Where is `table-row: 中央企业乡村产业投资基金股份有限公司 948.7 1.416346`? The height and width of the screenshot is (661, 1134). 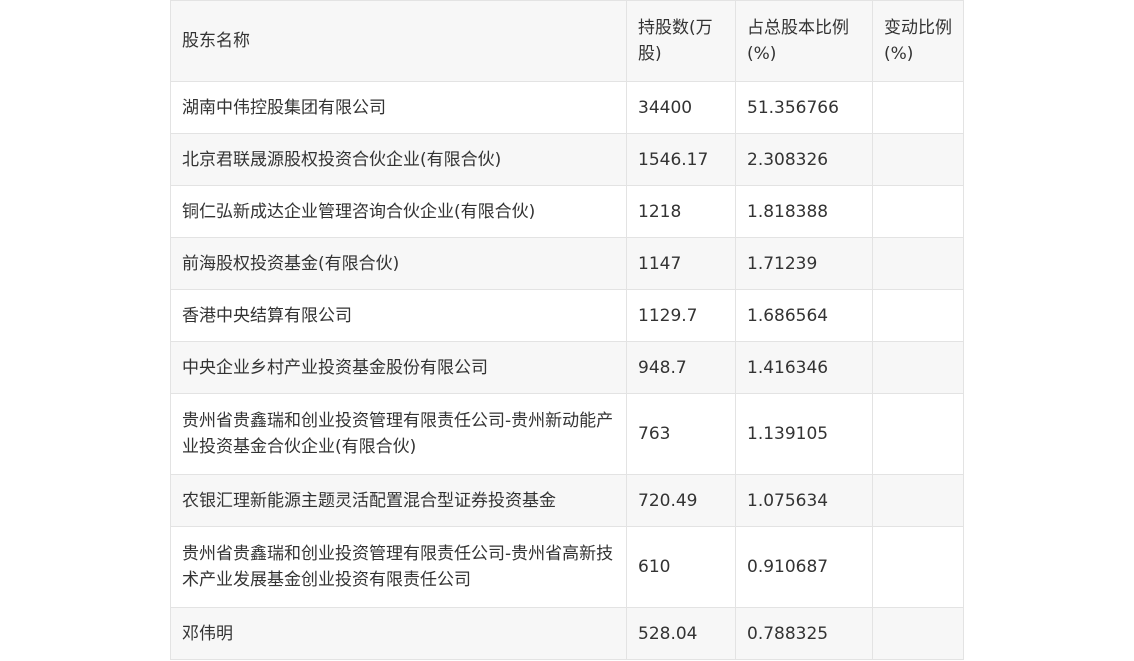 table-row: 中央企业乡村产业投资基金股份有限公司 948.7 1.416346 is located at coordinates (567, 367).